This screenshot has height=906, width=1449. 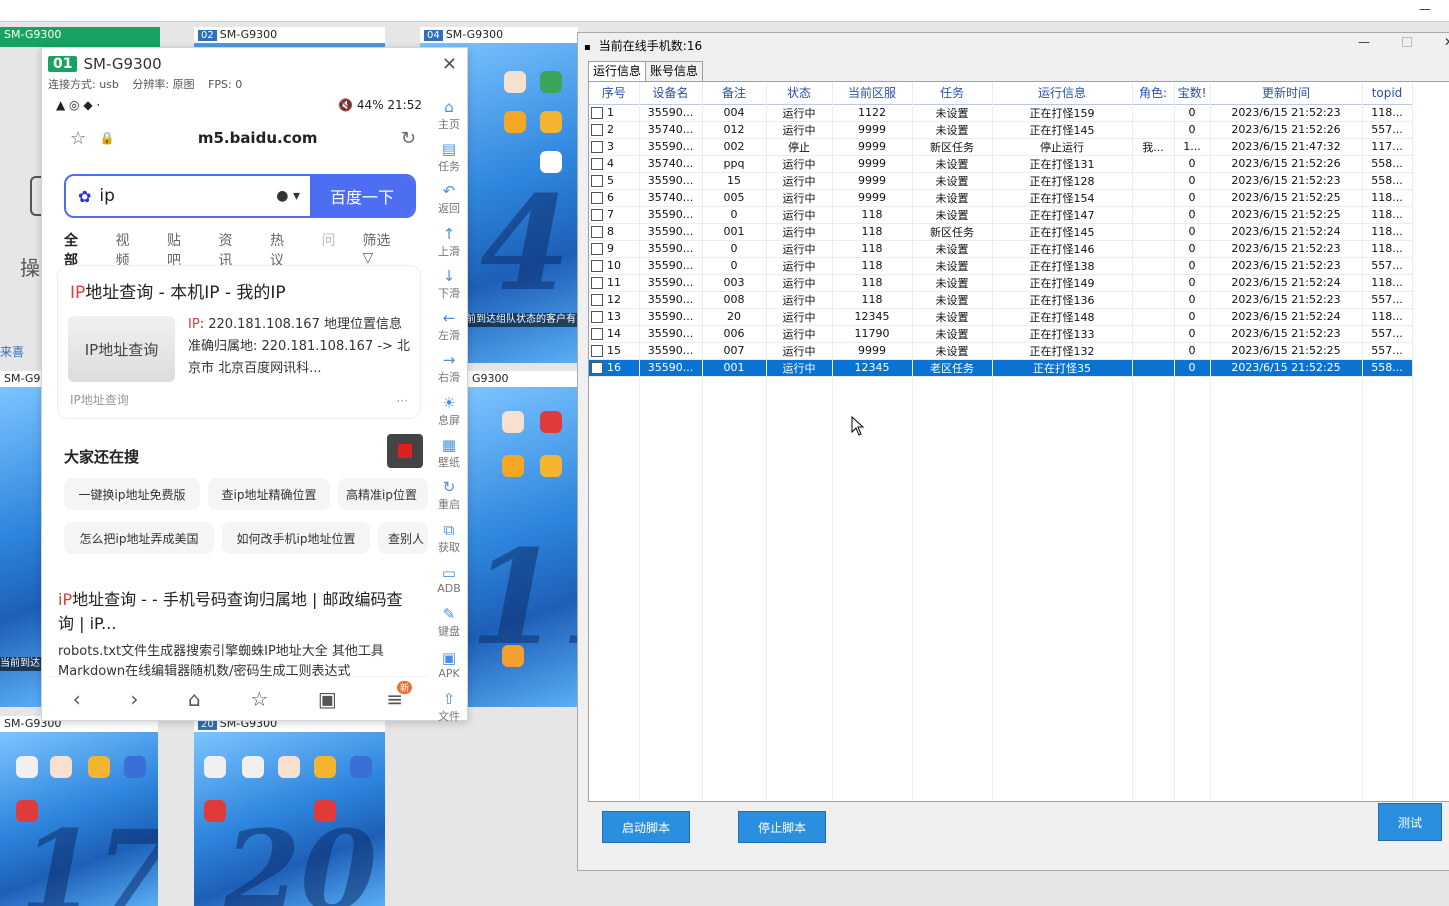 What do you see at coordinates (952, 93) in the screenshot?
I see `column-header: 任务` at bounding box center [952, 93].